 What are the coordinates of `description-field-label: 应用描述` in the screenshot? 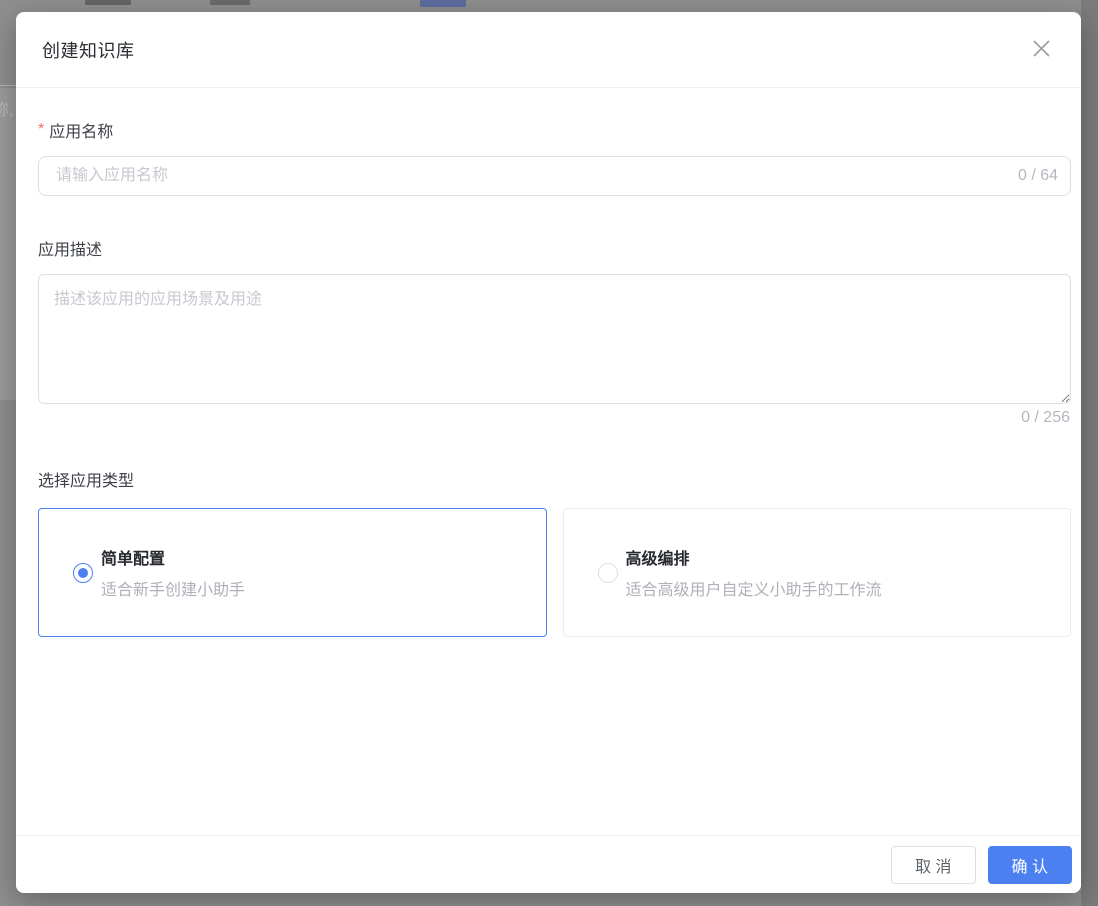 It's located at (554, 248).